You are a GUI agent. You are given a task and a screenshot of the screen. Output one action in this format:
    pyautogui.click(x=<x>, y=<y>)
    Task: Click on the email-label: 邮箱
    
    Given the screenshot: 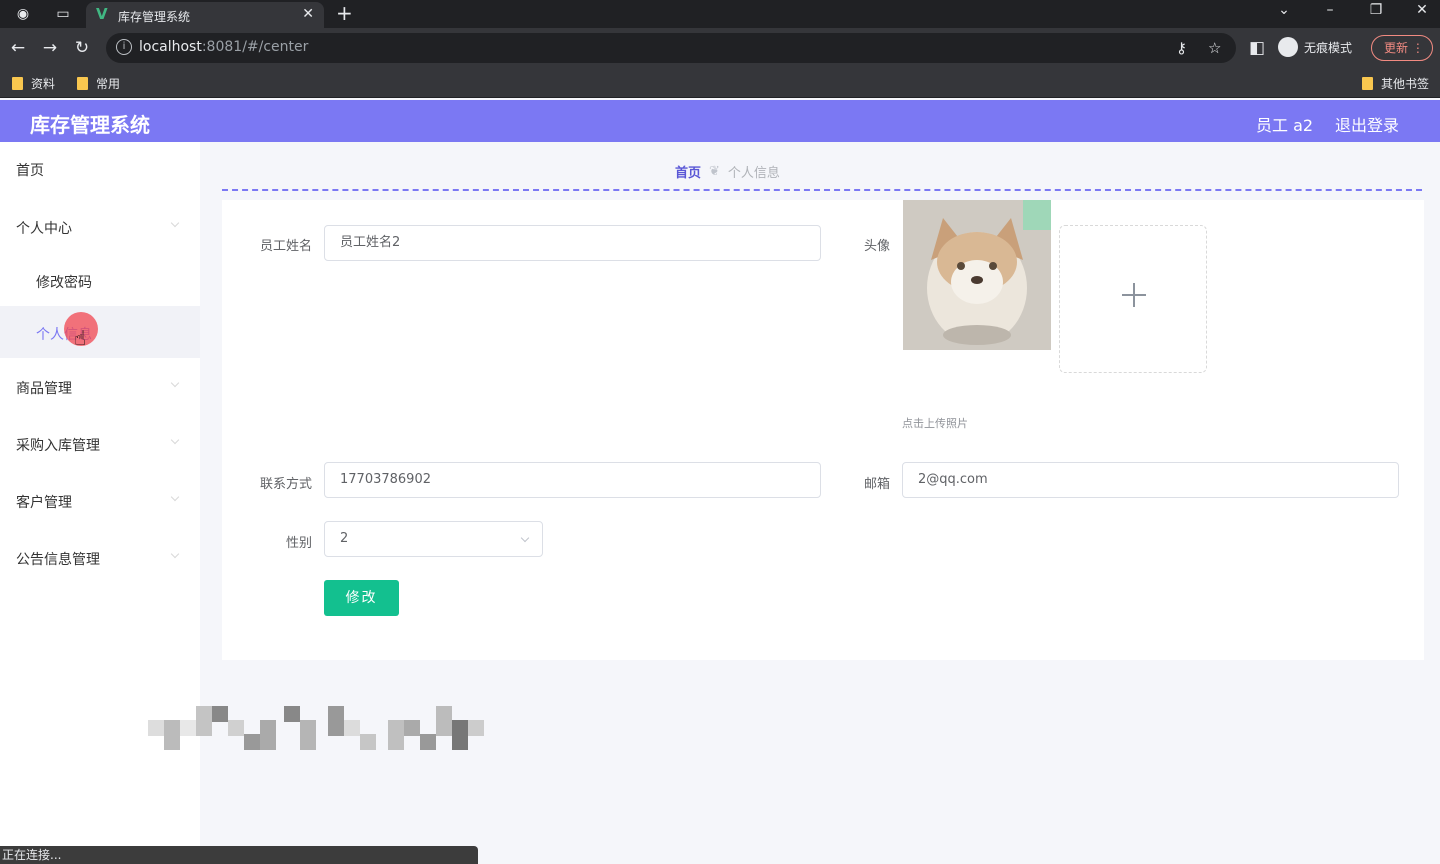 What is the action you would take?
    pyautogui.click(x=876, y=484)
    